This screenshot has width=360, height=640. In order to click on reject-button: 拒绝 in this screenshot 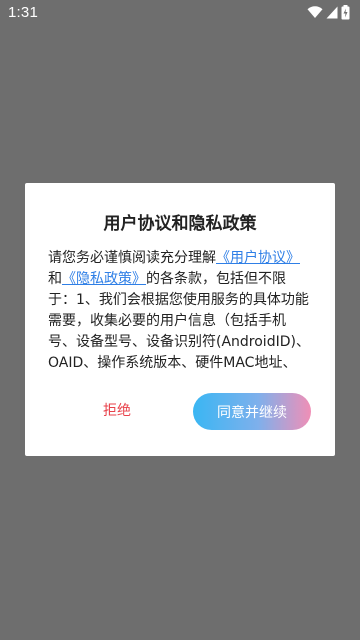, I will do `click(117, 410)`.